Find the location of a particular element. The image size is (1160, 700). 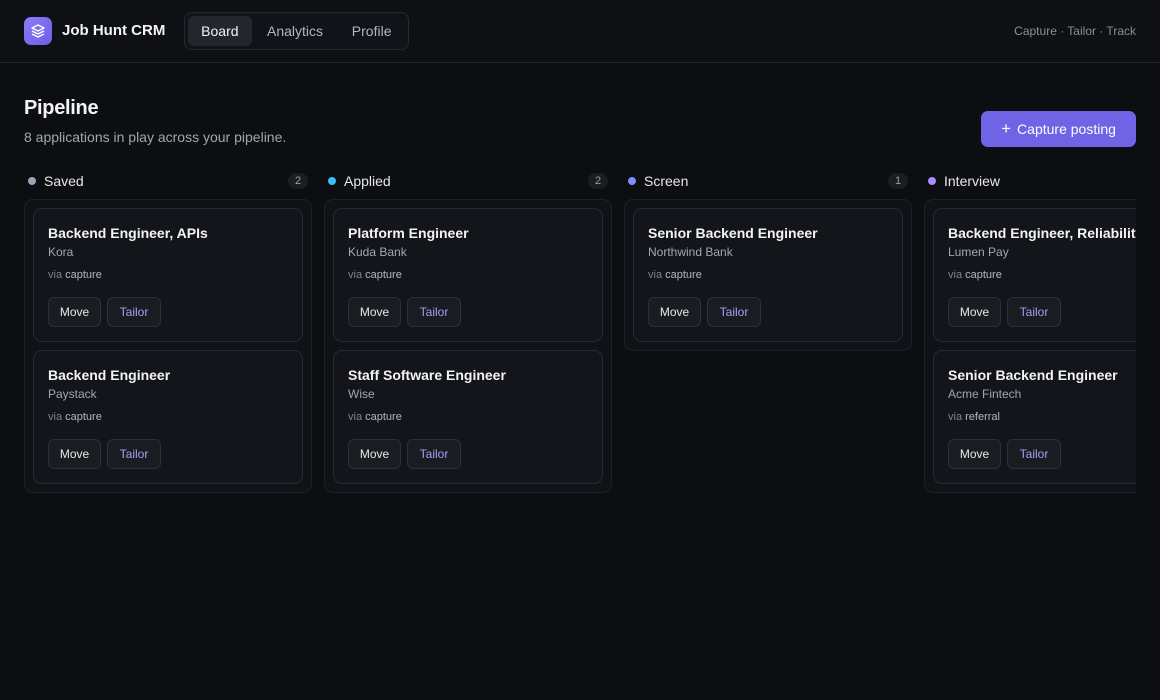

page-title: Pipeline is located at coordinates (61, 108).